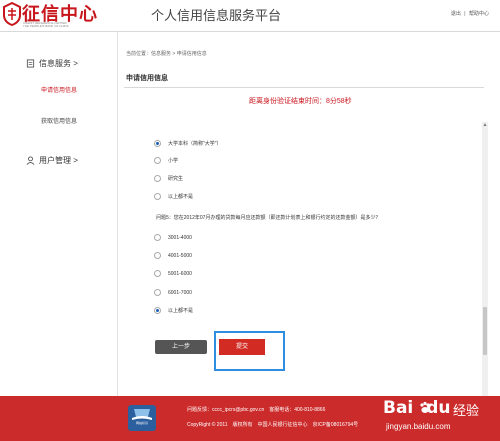 Image resolution: width=500 pixels, height=441 pixels. I want to click on verification-timer: 距离身份验证结束时间：8分58秒, so click(300, 101).